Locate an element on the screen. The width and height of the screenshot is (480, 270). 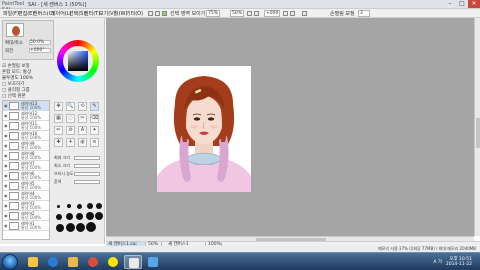
navigator-rotate-field: +000° is located at coordinates (40, 50).